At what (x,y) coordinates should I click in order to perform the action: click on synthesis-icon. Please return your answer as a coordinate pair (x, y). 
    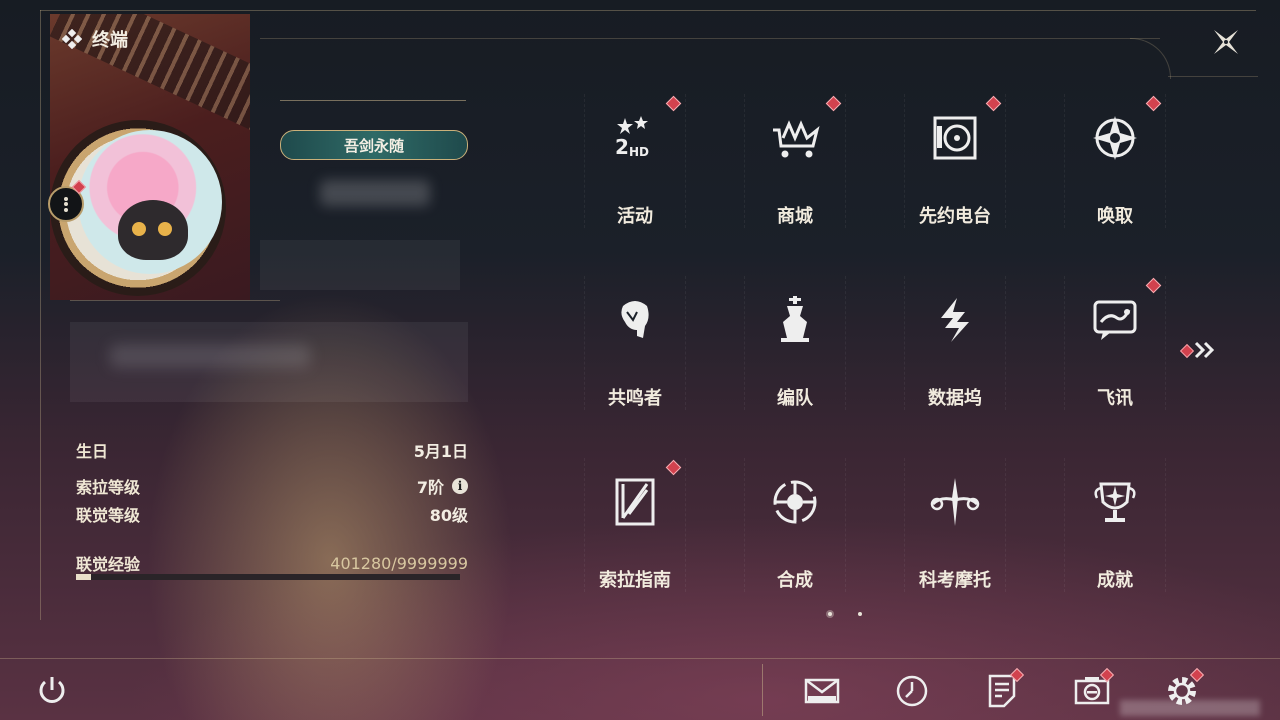
    Looking at the image, I should click on (795, 502).